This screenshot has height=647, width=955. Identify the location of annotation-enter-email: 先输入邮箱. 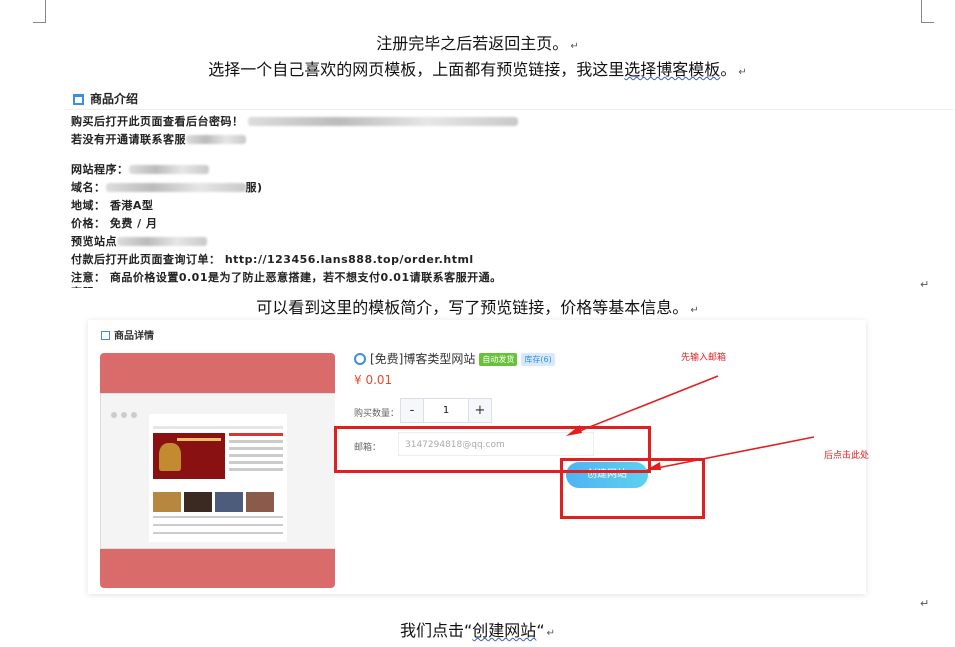
(704, 358).